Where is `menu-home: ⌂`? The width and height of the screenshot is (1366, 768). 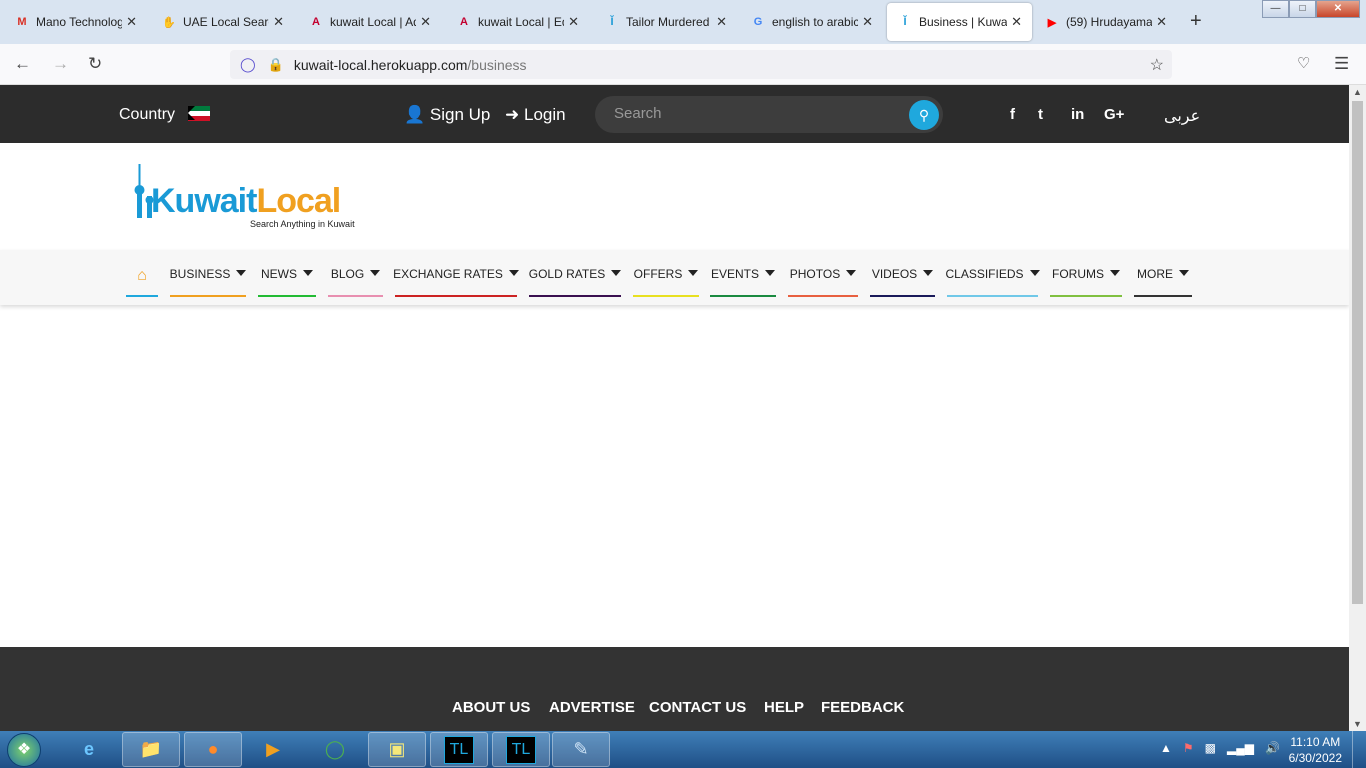 menu-home: ⌂ is located at coordinates (142, 282).